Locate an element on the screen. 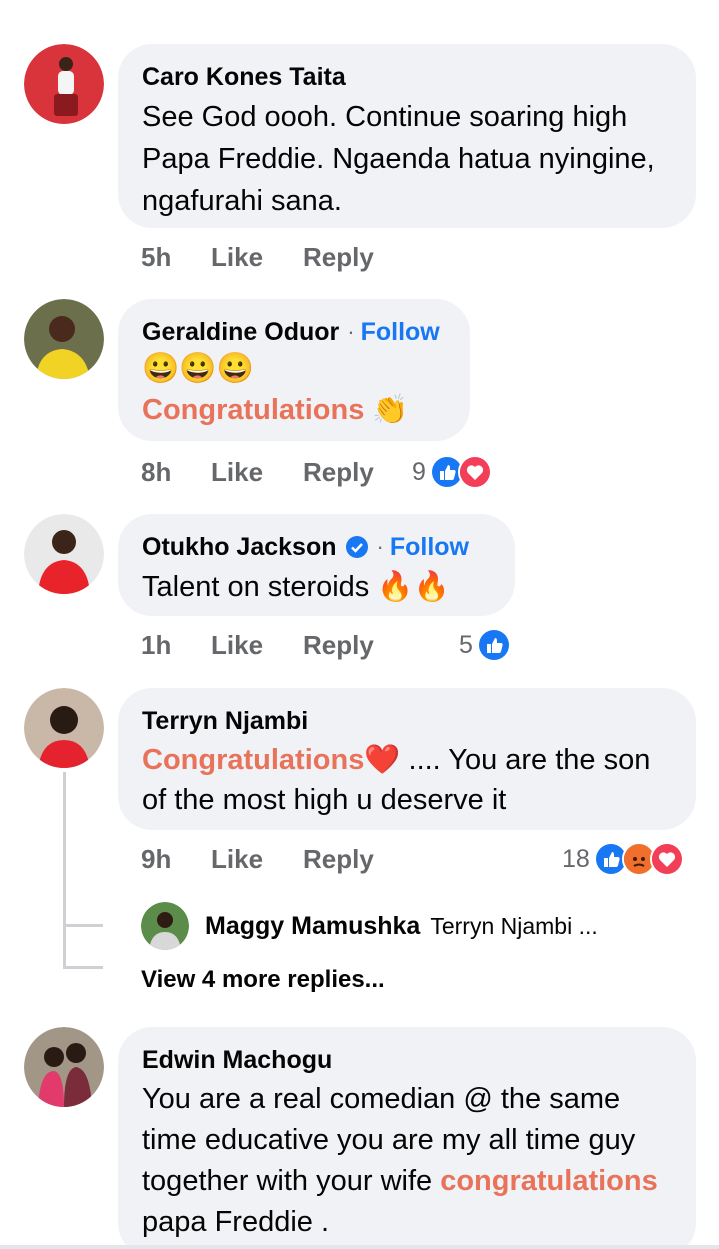 Image resolution: width=719 pixels, height=1249 pixels. reaction-summary: 18 is located at coordinates (623, 859).